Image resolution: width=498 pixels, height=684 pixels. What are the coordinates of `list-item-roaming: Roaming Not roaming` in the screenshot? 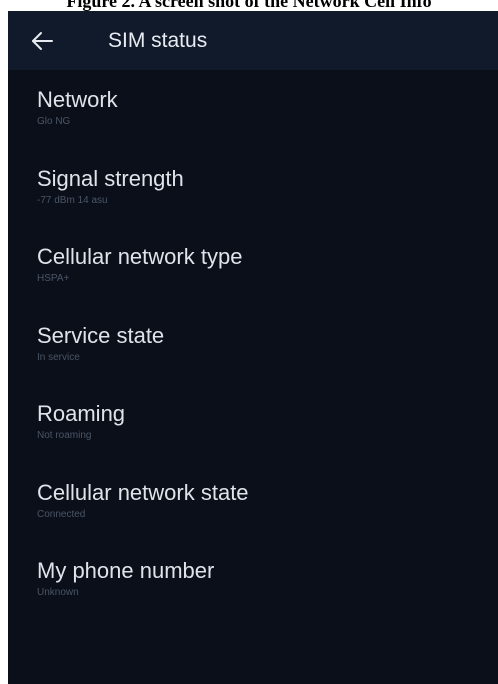 It's located at (253, 423).